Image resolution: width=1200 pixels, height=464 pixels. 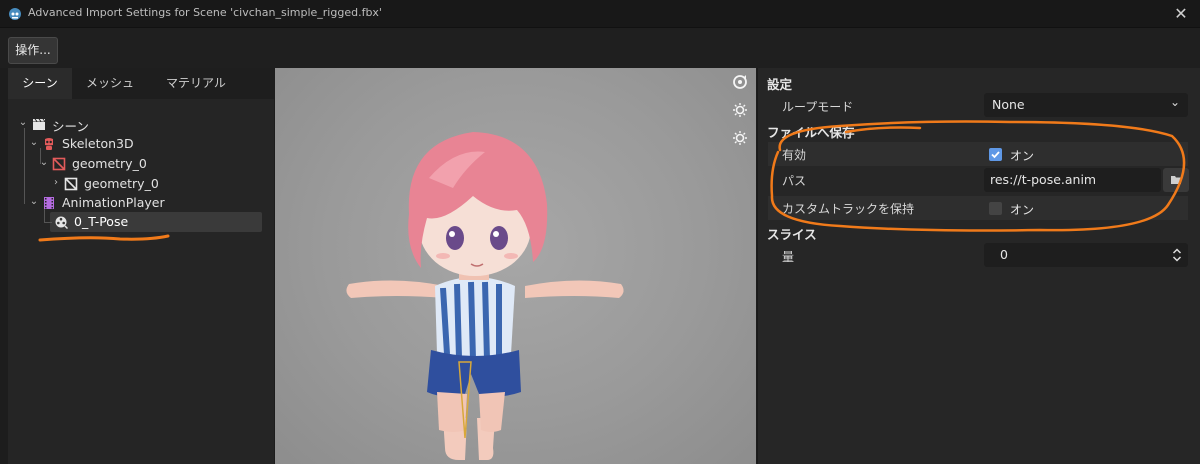 I want to click on checkmark-icon, so click(x=995, y=155).